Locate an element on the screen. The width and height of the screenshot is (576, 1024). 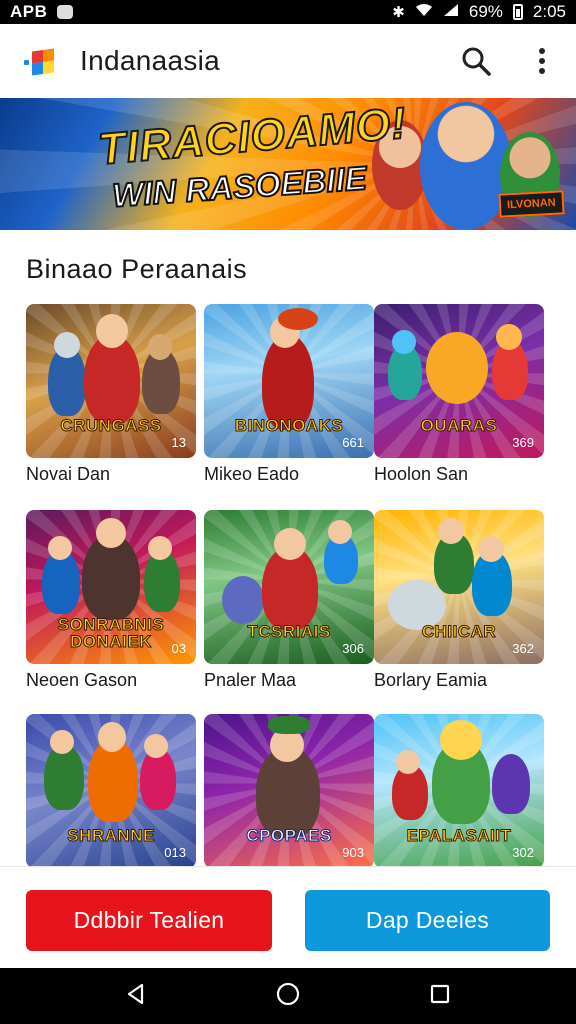
game-thumbnail: SHRANNE 013 is located at coordinates (111, 791).